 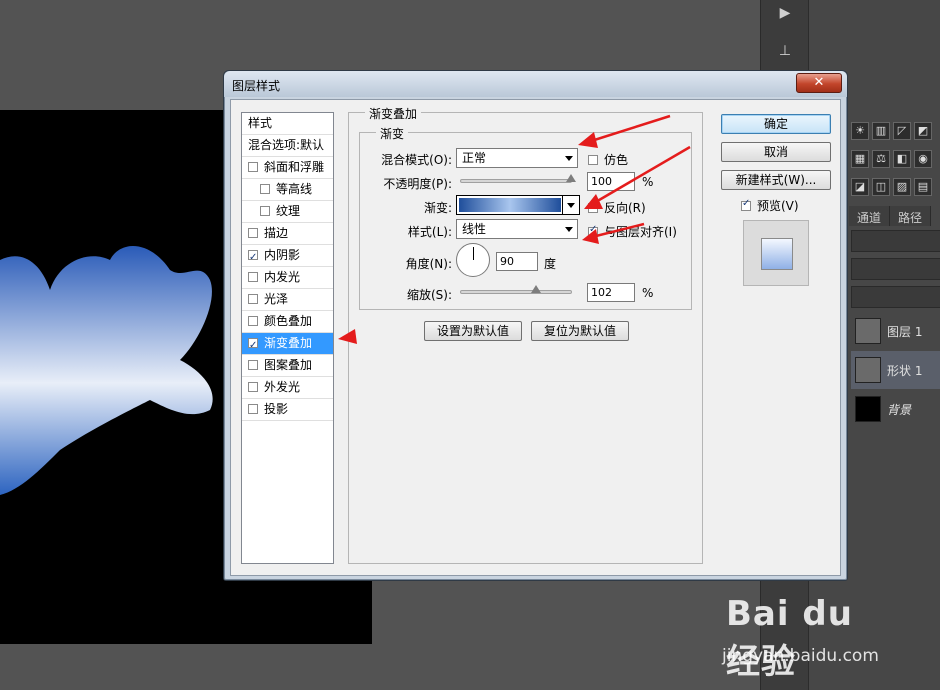 I want to click on list-item-label: 投影, so click(x=276, y=409).